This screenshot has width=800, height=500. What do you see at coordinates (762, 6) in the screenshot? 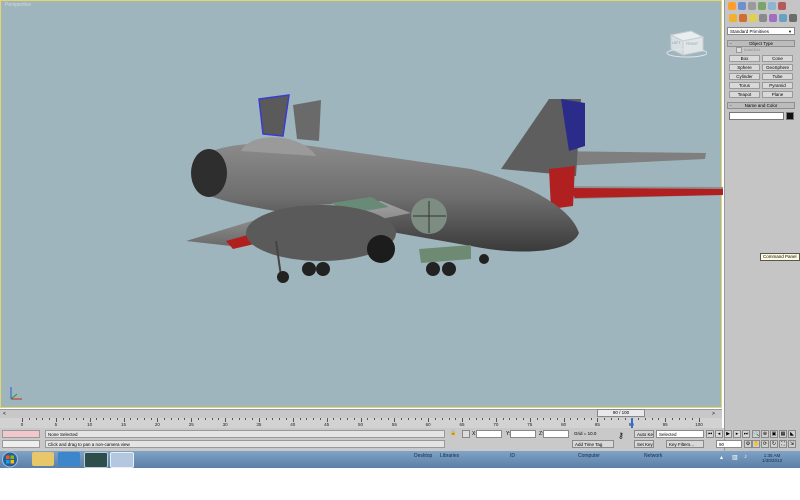
I see `motion-tab-icon` at bounding box center [762, 6].